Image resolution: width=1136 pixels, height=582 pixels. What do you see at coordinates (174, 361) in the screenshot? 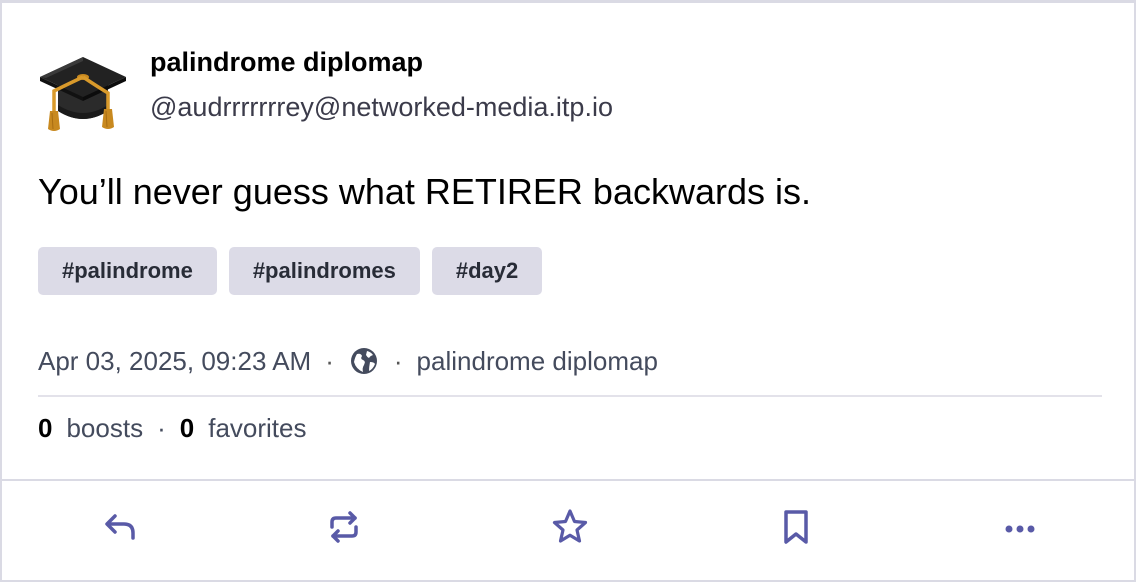
I see `post-timestamp: Apr 03, 2025, 09:23 AM` at bounding box center [174, 361].